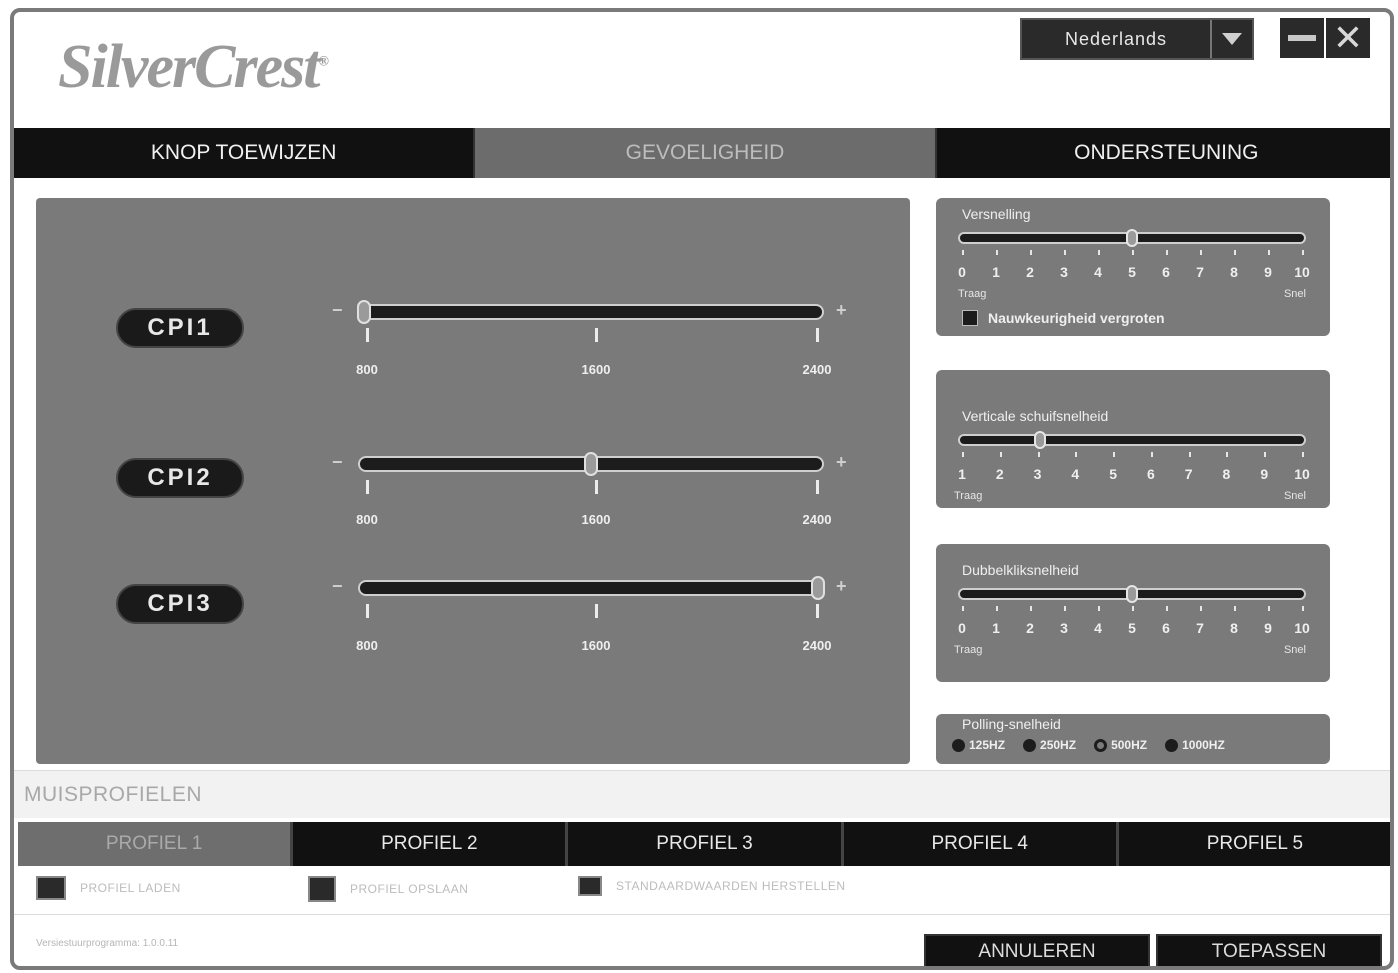 The image size is (1398, 973). I want to click on double-click-slider, so click(1132, 594).